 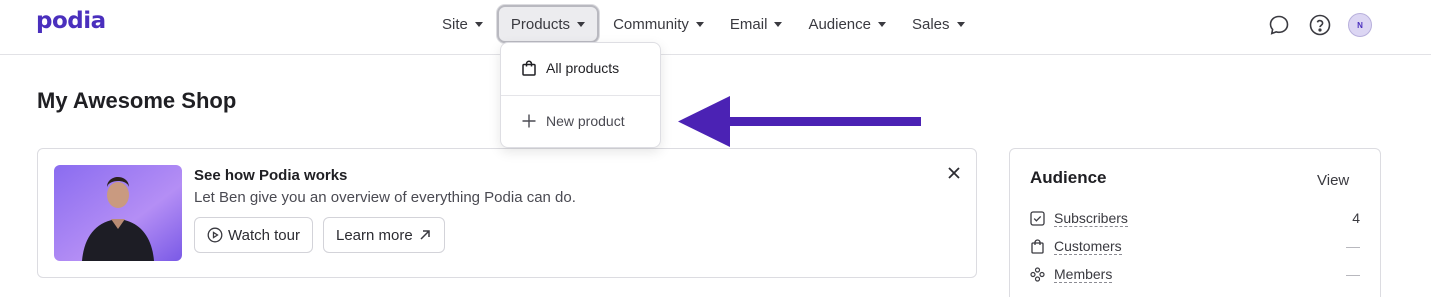 I want to click on nav-community: Community, so click(x=658, y=24).